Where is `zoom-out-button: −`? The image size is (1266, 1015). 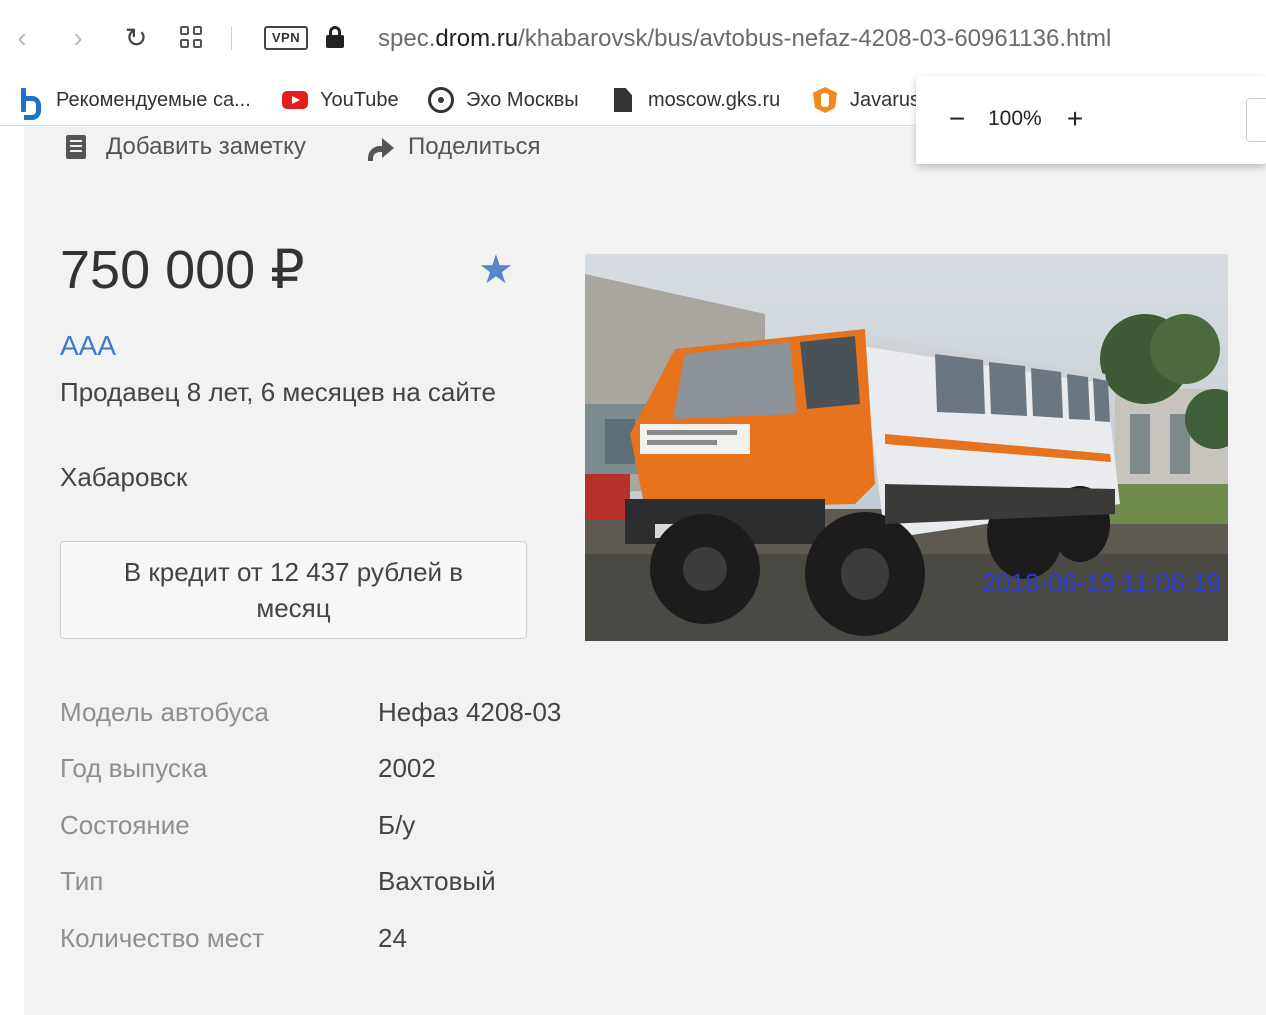
zoom-out-button: − is located at coordinates (957, 119).